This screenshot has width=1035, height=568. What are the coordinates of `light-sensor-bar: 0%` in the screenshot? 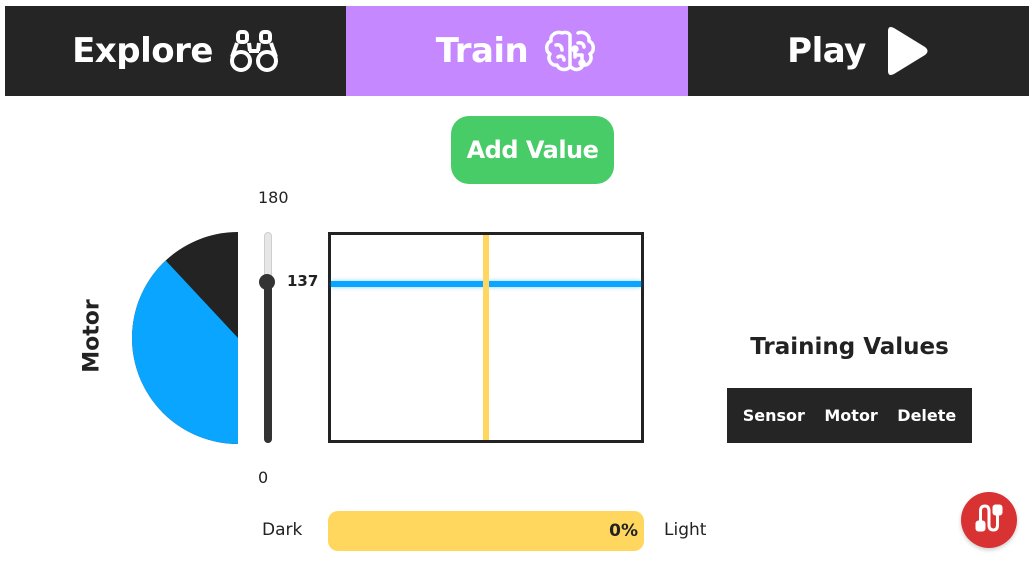 It's located at (486, 531).